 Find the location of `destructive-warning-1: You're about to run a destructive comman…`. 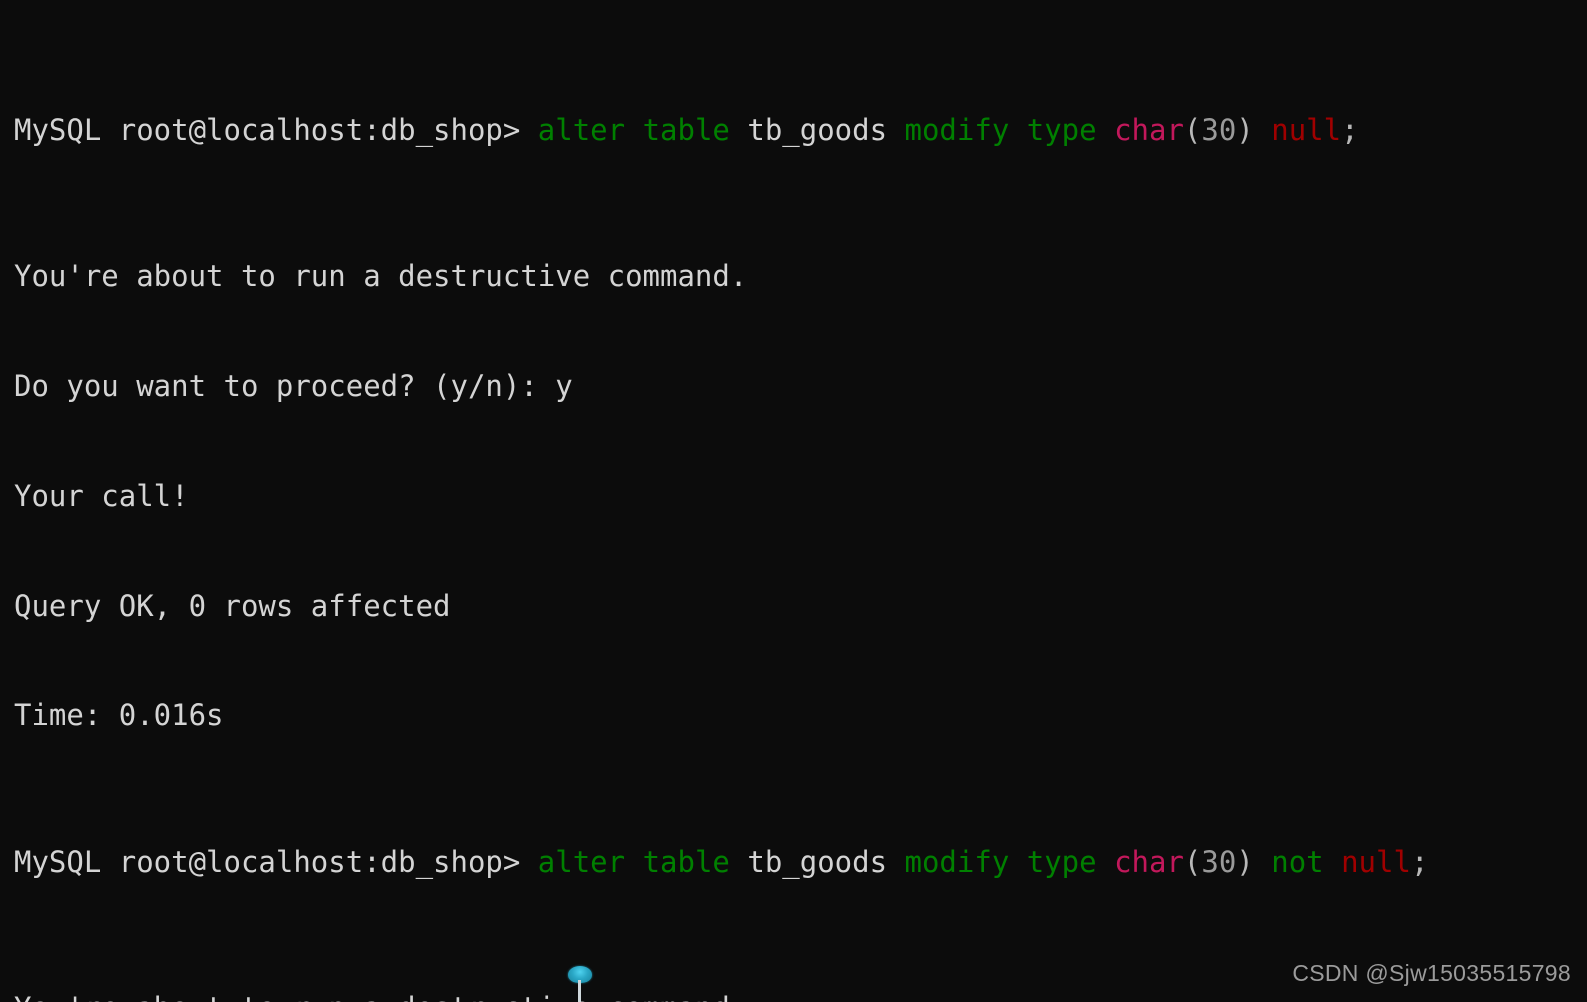

destructive-warning-1: You're about to run a destructive comman… is located at coordinates (381, 276).